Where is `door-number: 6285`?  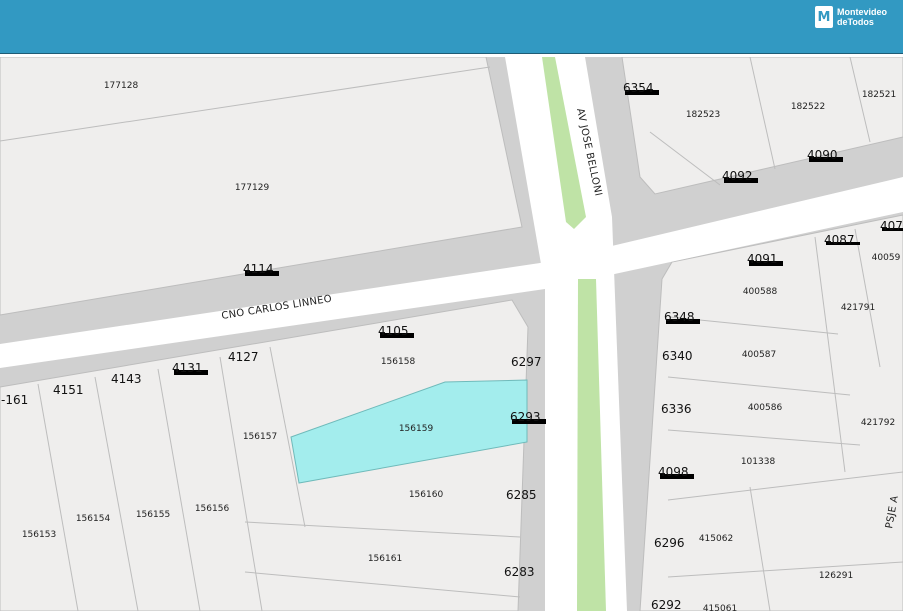
door-number: 6285 is located at coordinates (521, 495).